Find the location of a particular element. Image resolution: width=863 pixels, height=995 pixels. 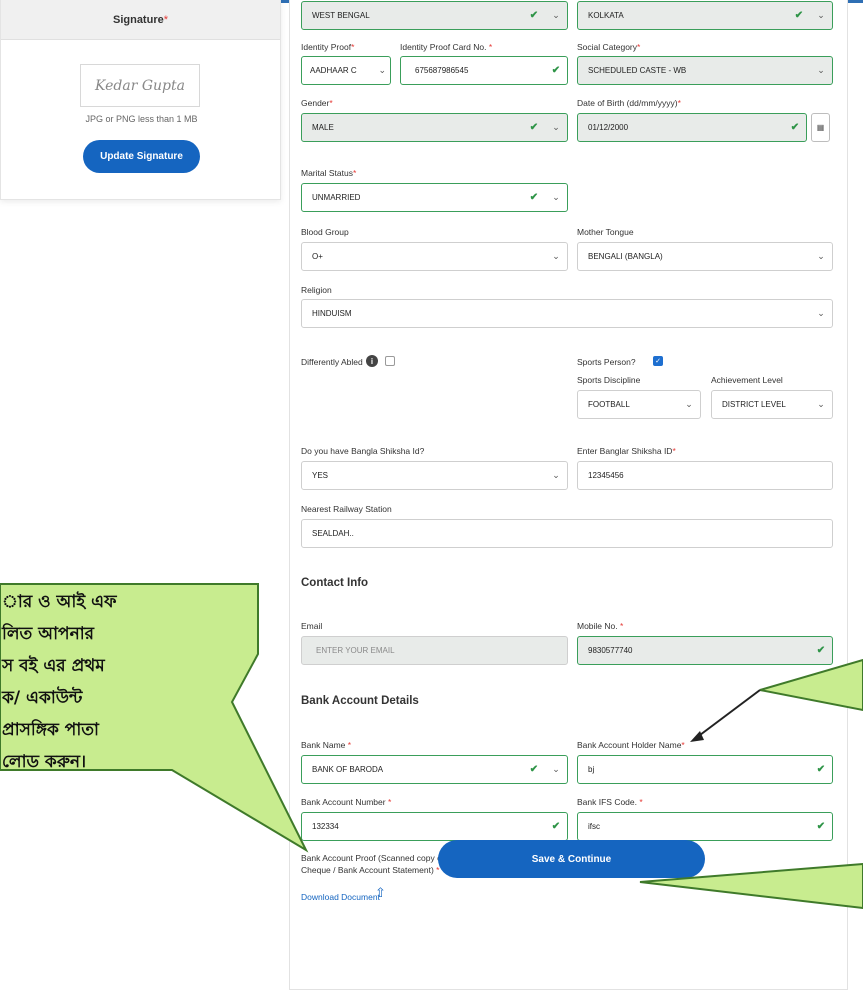

callout-line: ার ও আই এফ is located at coordinates (59, 602).